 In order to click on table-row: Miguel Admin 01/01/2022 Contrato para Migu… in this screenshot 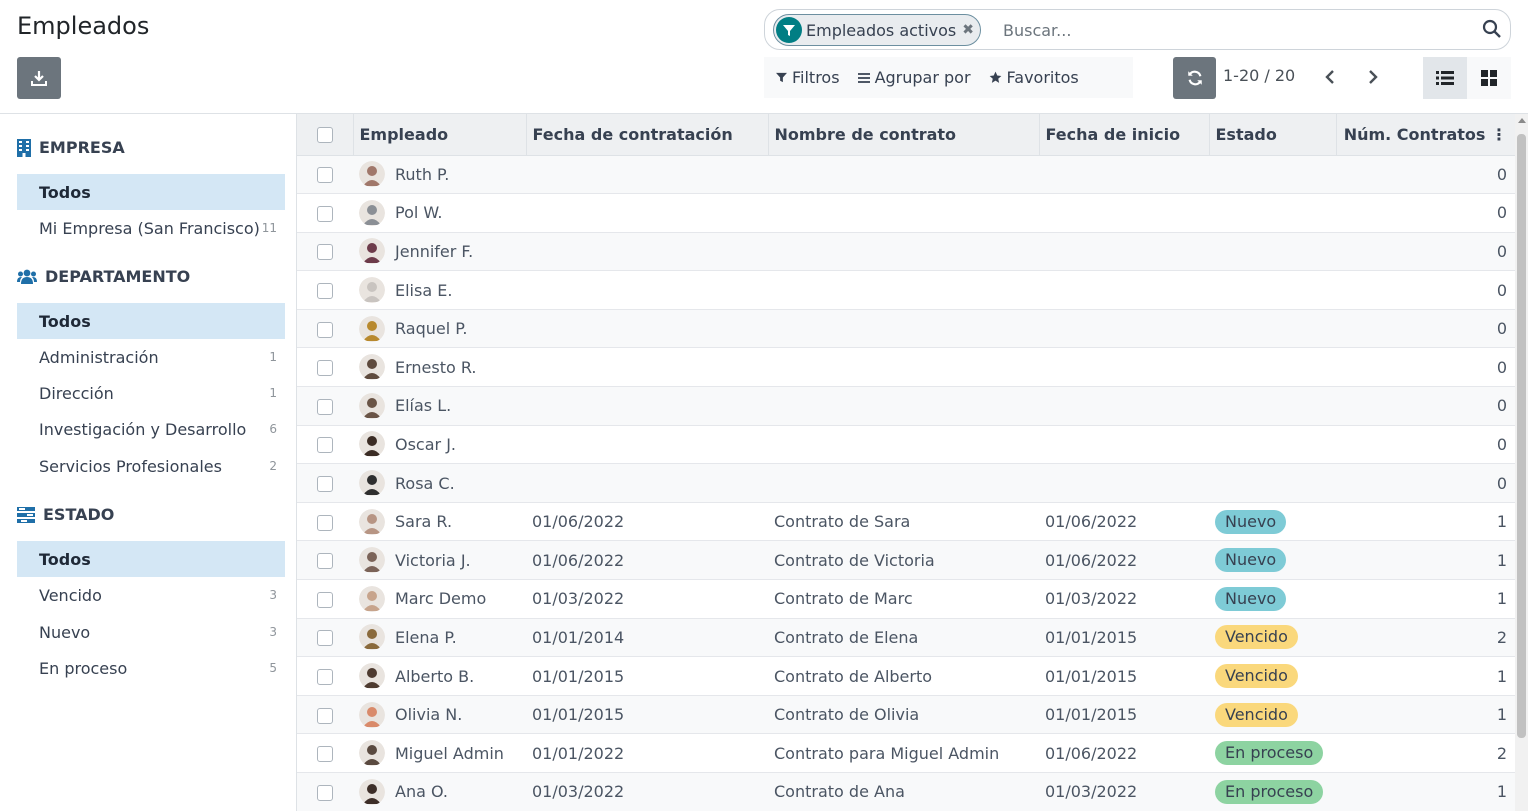, I will do `click(906, 753)`.